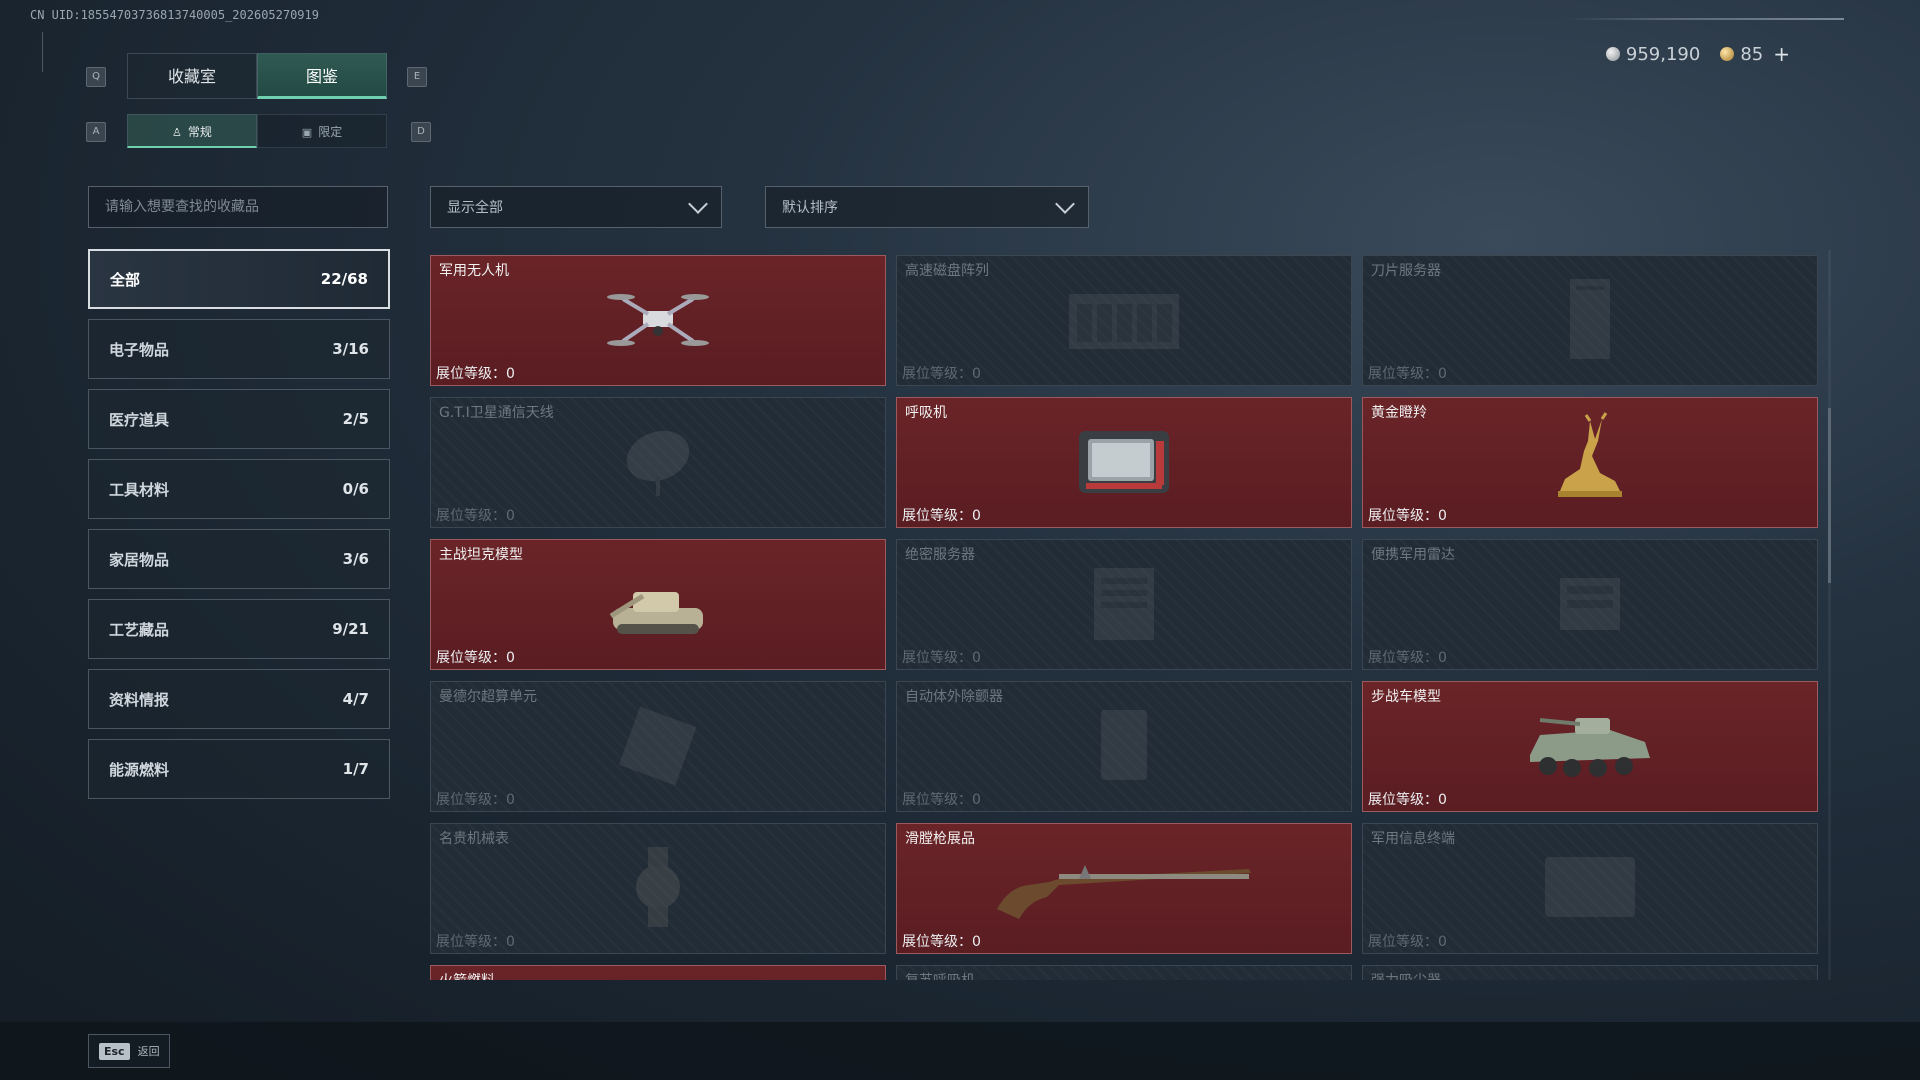 This screenshot has height=1080, width=1920. Describe the element at coordinates (926, 413) in the screenshot. I see `card-title: 呼吸机` at that location.